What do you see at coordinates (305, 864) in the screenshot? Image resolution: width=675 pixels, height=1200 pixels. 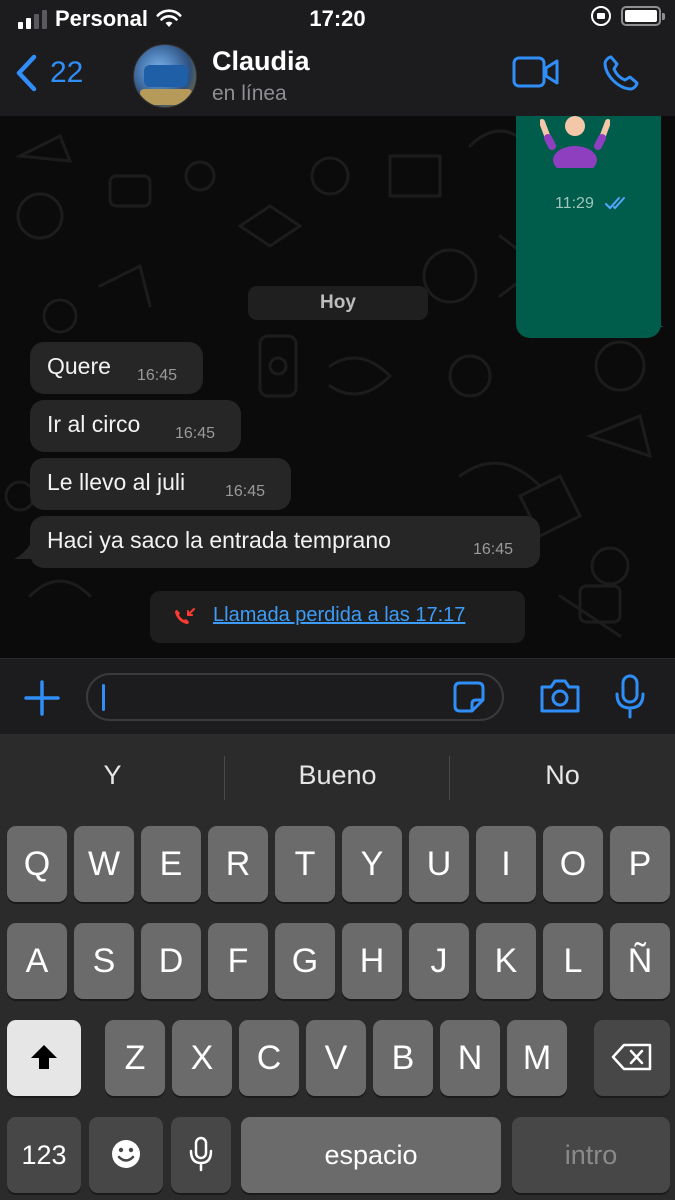 I see `key-t: T` at bounding box center [305, 864].